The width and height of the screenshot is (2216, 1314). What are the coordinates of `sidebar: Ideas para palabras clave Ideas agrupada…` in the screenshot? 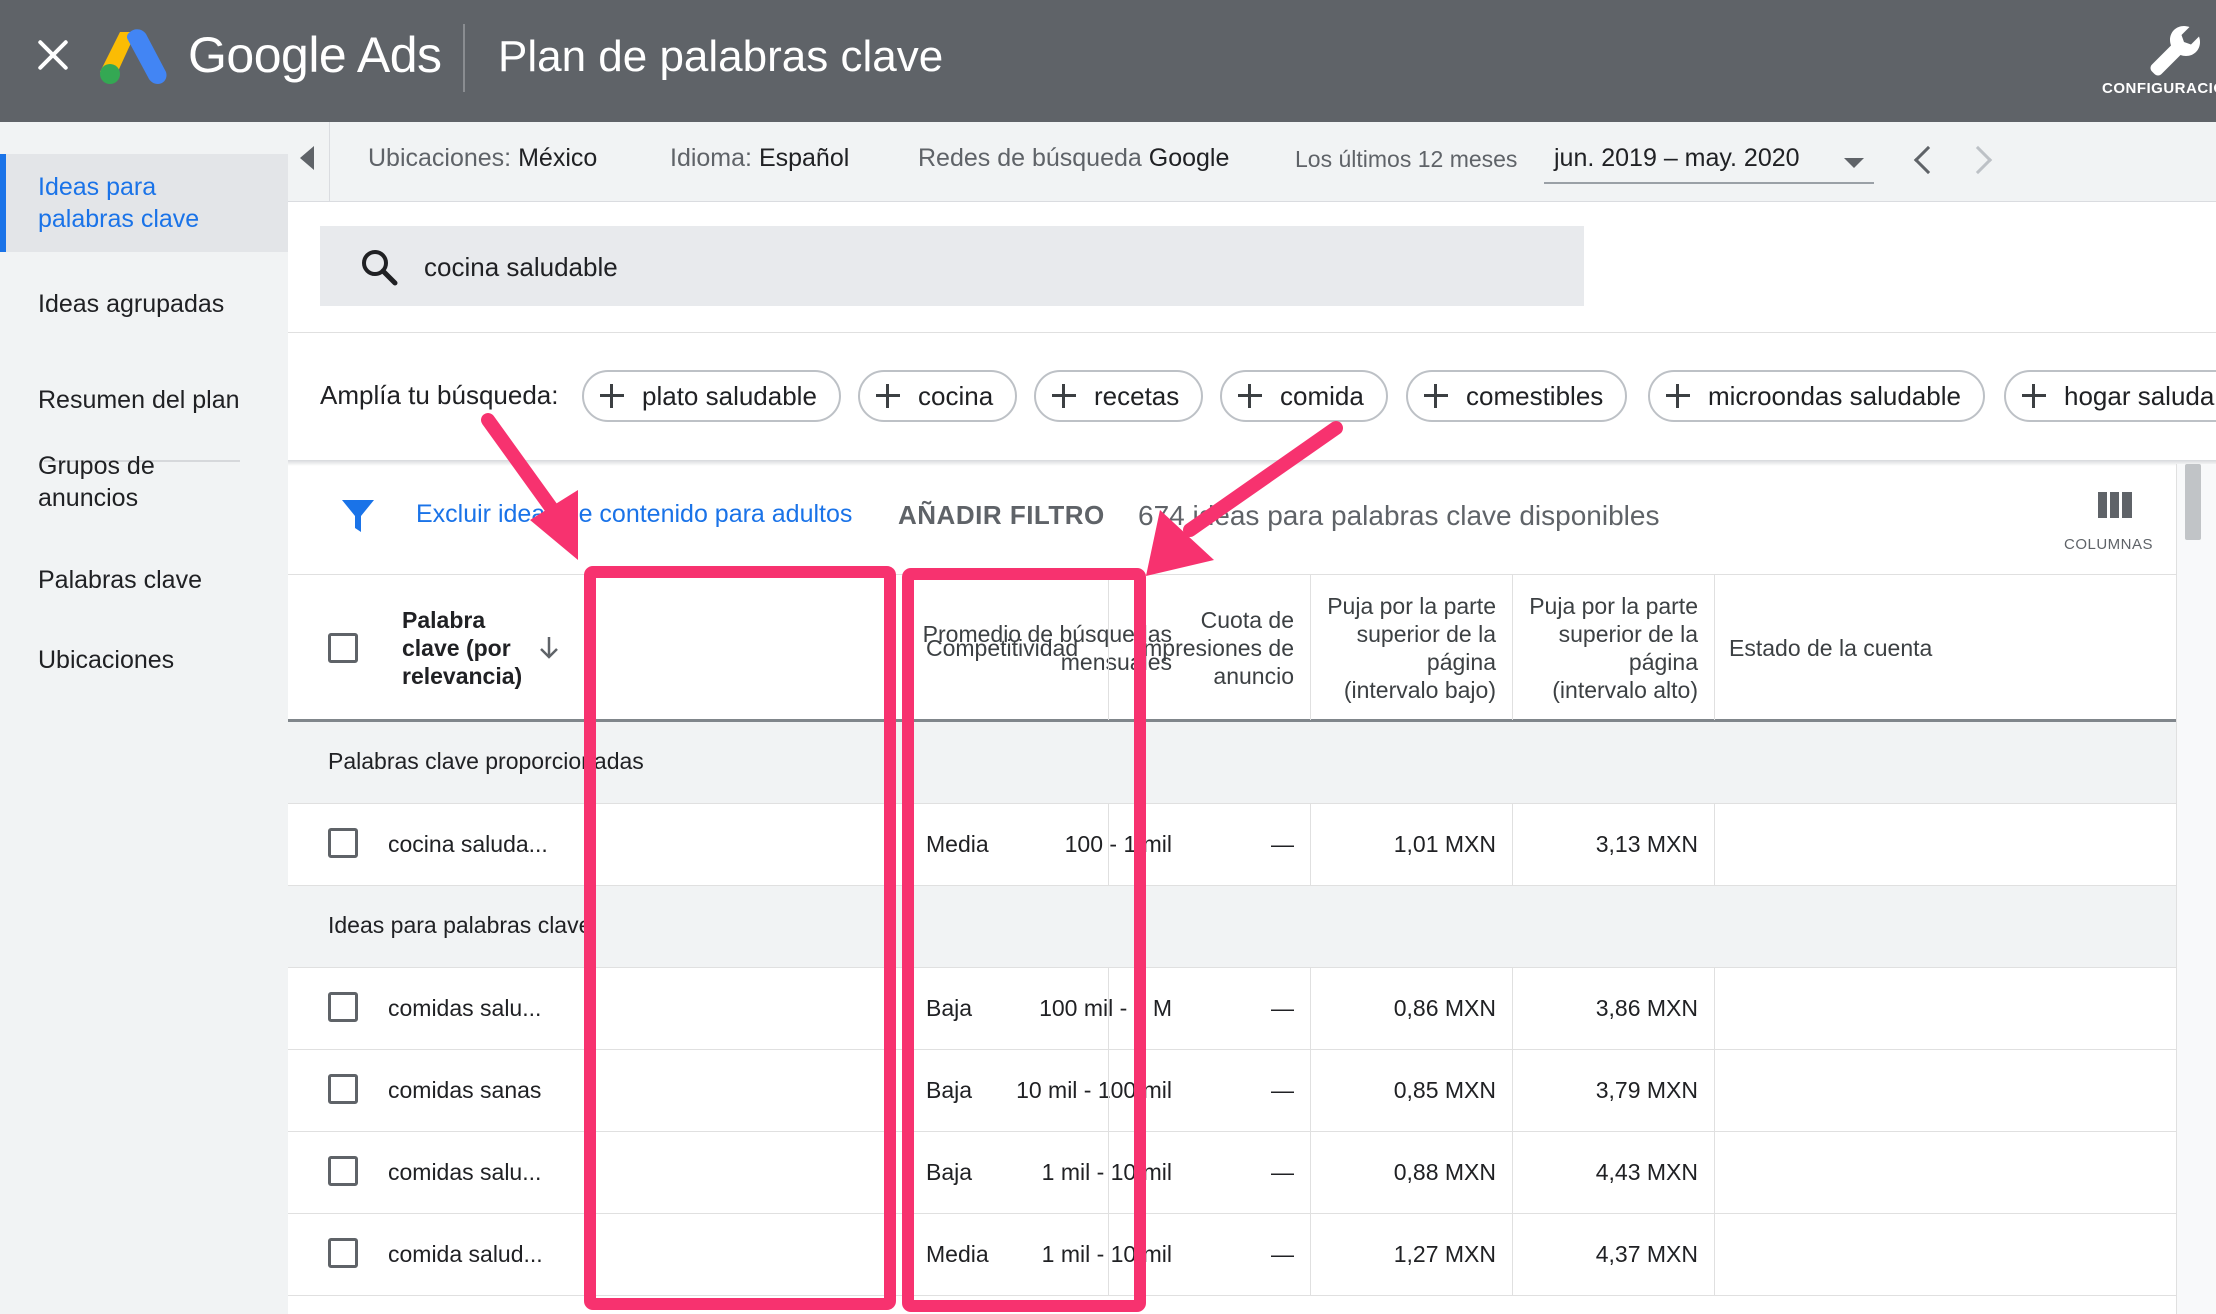 It's located at (144, 718).